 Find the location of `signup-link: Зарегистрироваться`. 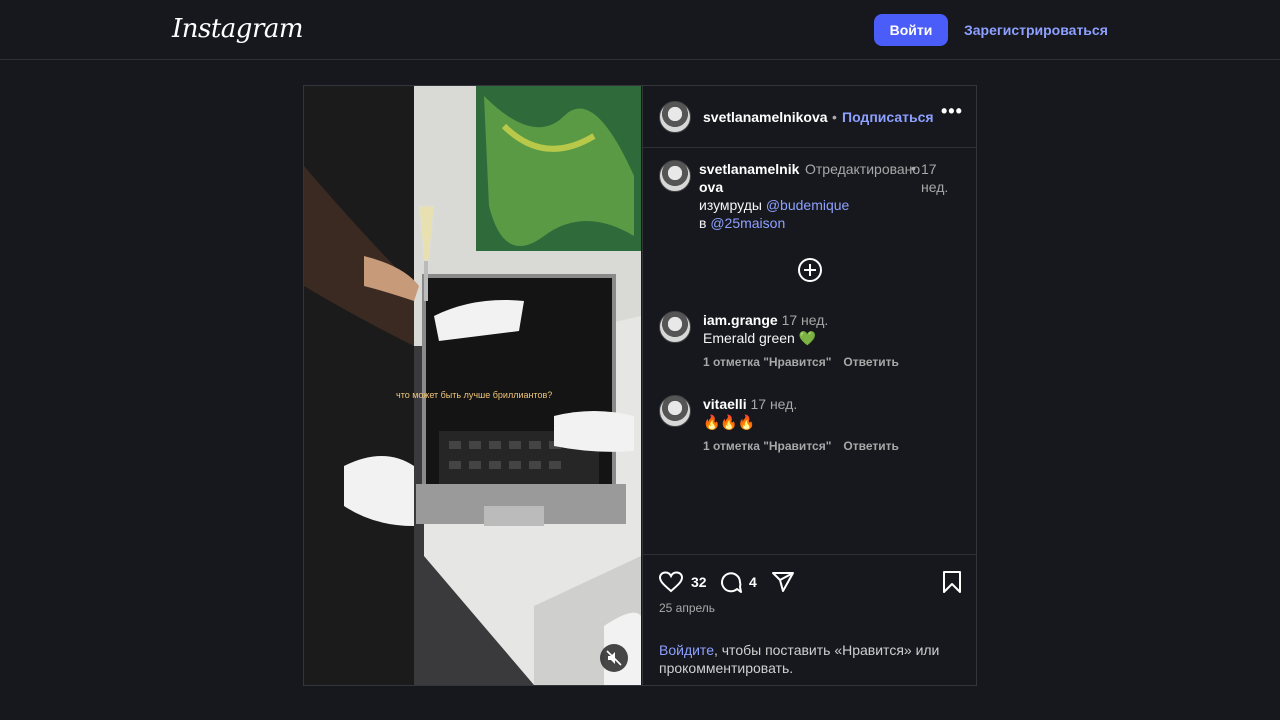

signup-link: Зарегистрироваться is located at coordinates (1036, 30).